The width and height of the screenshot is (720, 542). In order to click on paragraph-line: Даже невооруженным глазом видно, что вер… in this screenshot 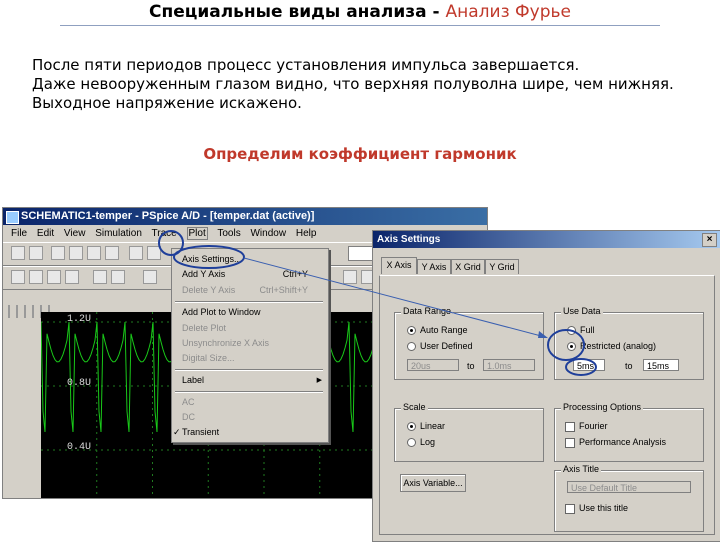, I will do `click(353, 84)`.